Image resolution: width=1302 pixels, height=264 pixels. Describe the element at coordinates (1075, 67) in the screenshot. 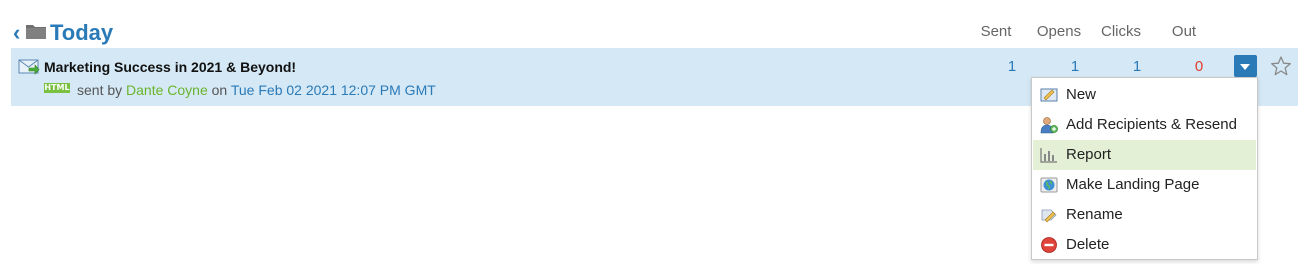

I see `stat-opens: 1` at that location.